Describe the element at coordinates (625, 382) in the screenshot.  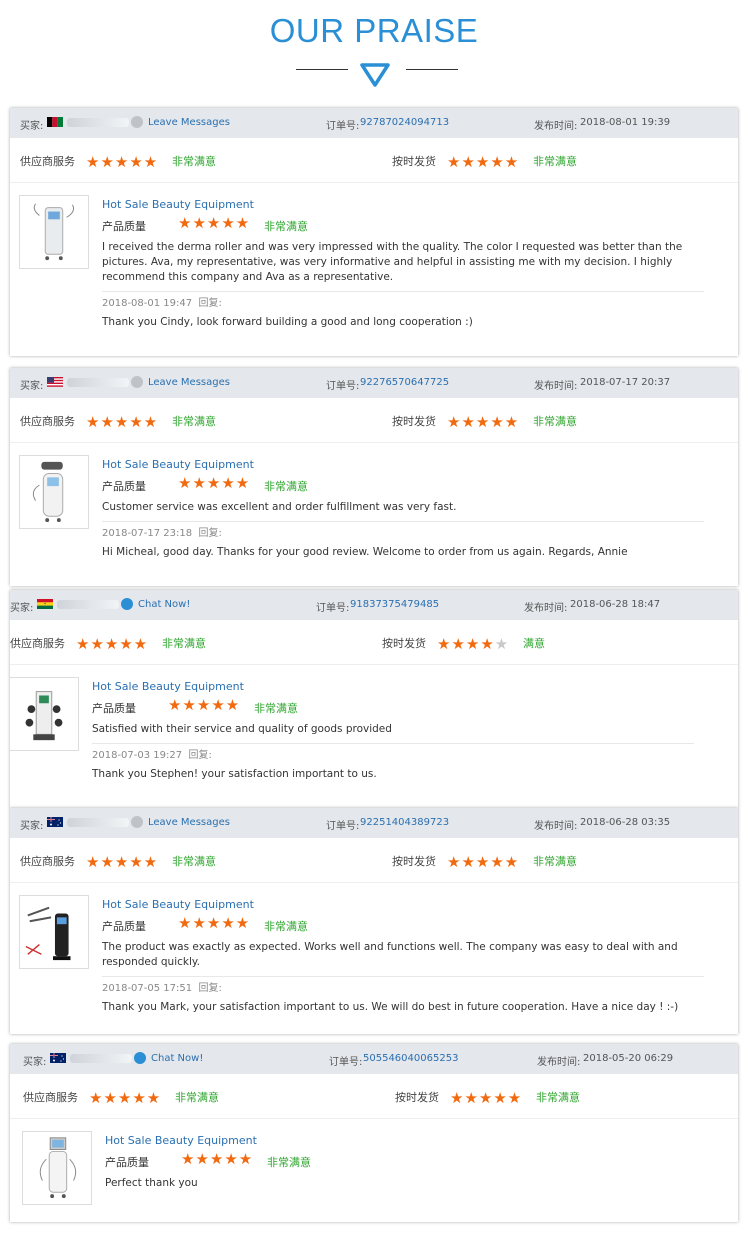
I see `posted-time: 2018-07-17 20:37` at that location.